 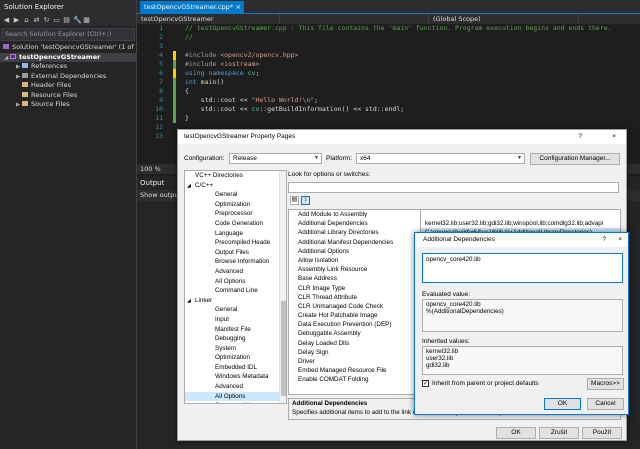 What do you see at coordinates (235, 339) in the screenshot?
I see `tree-item: Debugging` at bounding box center [235, 339].